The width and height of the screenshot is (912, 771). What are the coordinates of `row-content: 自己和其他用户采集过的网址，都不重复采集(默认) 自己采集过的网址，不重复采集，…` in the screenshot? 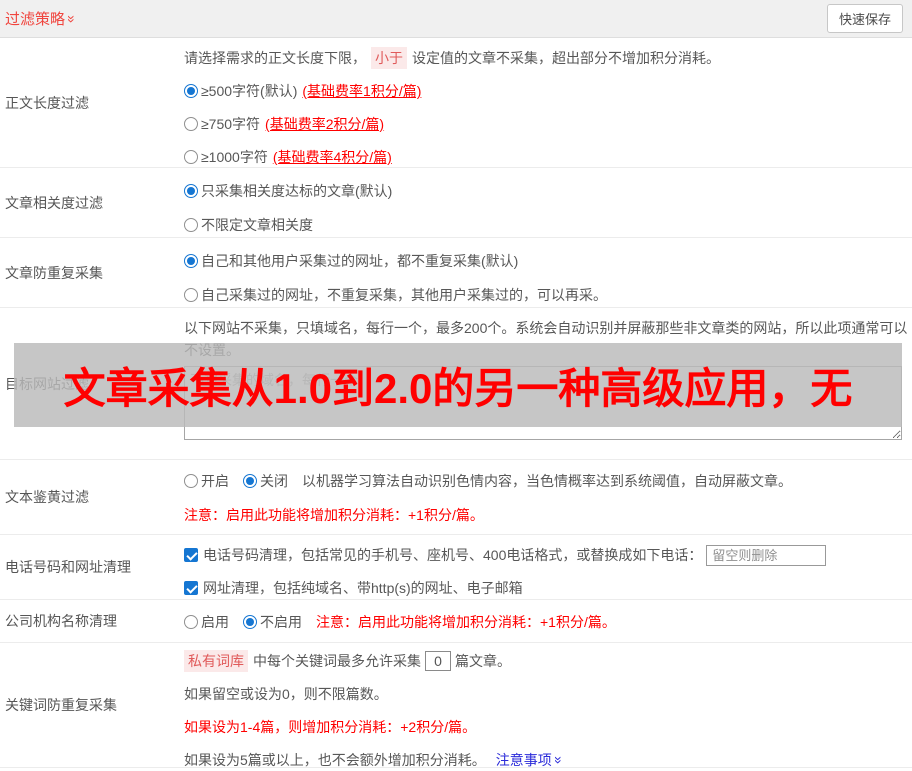 It's located at (544, 272).